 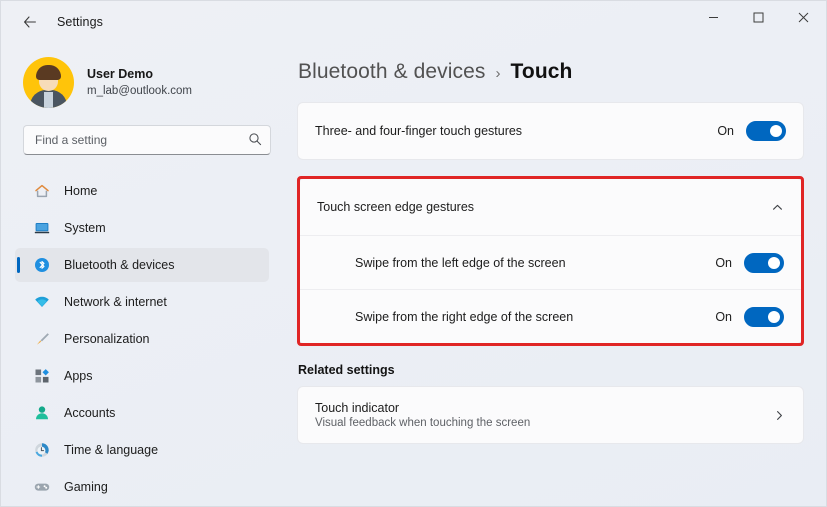 What do you see at coordinates (41, 450) in the screenshot?
I see `clock-icon` at bounding box center [41, 450].